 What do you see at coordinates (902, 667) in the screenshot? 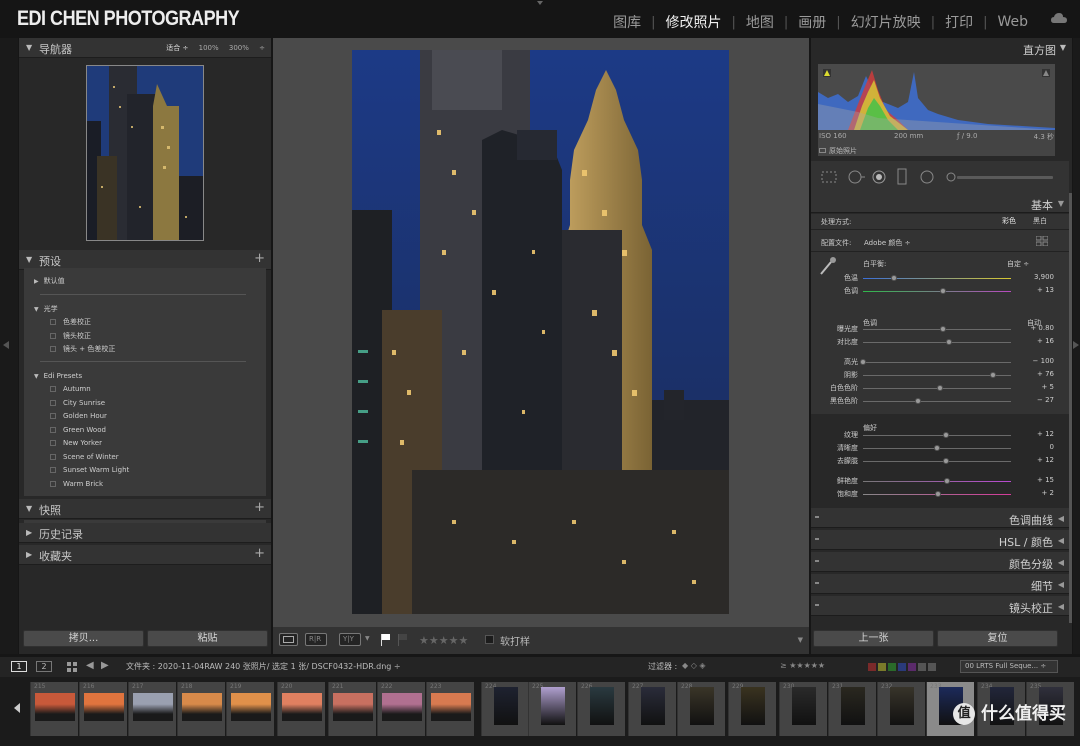
I see `color-label-filter` at bounding box center [902, 667].